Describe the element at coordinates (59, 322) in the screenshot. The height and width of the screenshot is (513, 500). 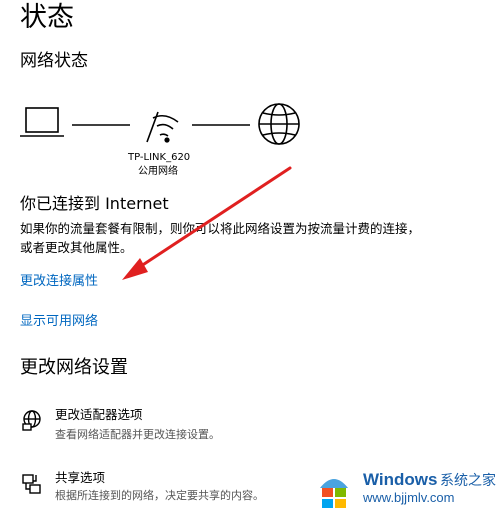
I see `show-available-networks-link: 显示可用网络` at that location.